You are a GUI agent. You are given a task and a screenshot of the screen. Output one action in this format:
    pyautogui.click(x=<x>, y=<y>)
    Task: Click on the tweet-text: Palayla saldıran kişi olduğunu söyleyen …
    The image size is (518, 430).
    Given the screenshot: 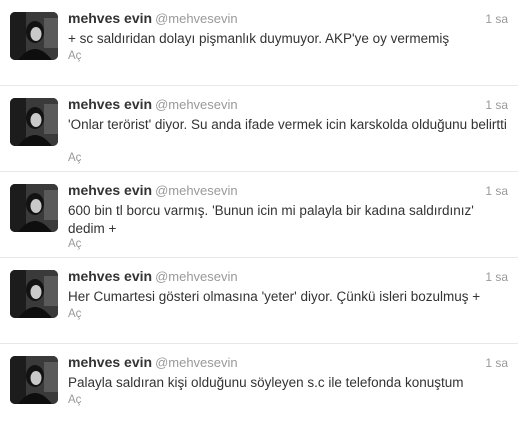 What is the action you would take?
    pyautogui.click(x=266, y=382)
    